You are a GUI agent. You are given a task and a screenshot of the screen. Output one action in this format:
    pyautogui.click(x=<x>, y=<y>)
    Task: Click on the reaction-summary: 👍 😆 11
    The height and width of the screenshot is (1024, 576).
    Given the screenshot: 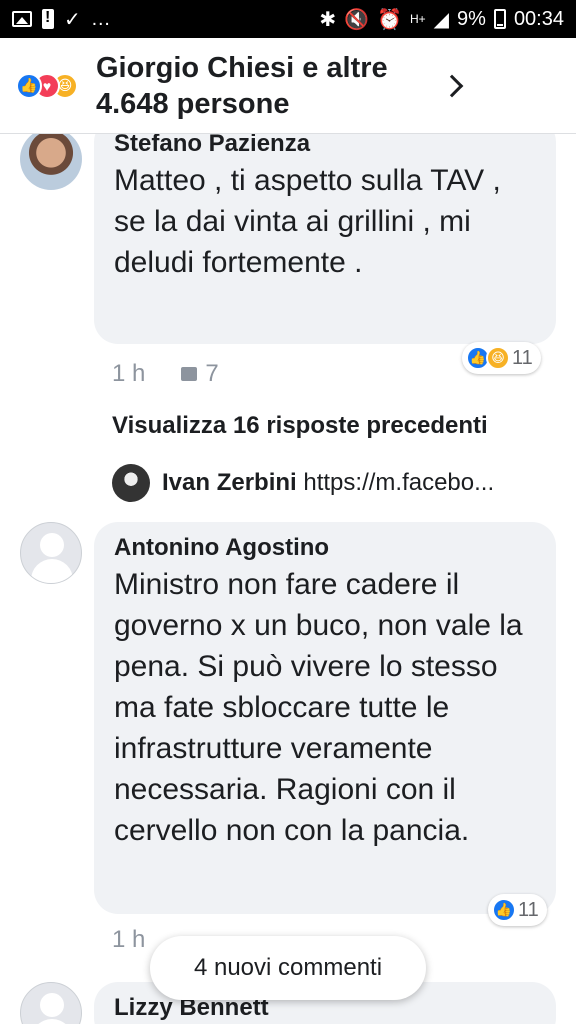 What is the action you would take?
    pyautogui.click(x=501, y=358)
    